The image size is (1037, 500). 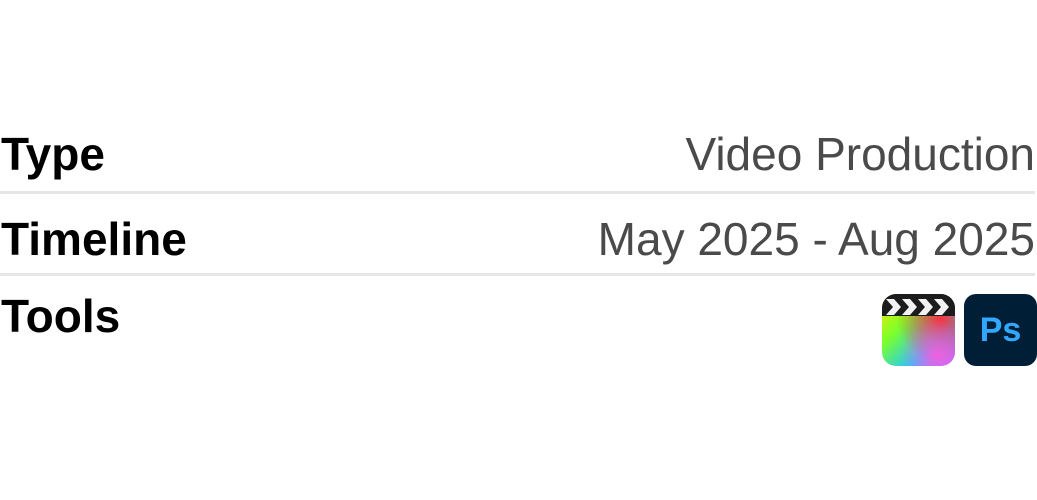 What do you see at coordinates (918, 330) in the screenshot?
I see `final-cut-pro-icon` at bounding box center [918, 330].